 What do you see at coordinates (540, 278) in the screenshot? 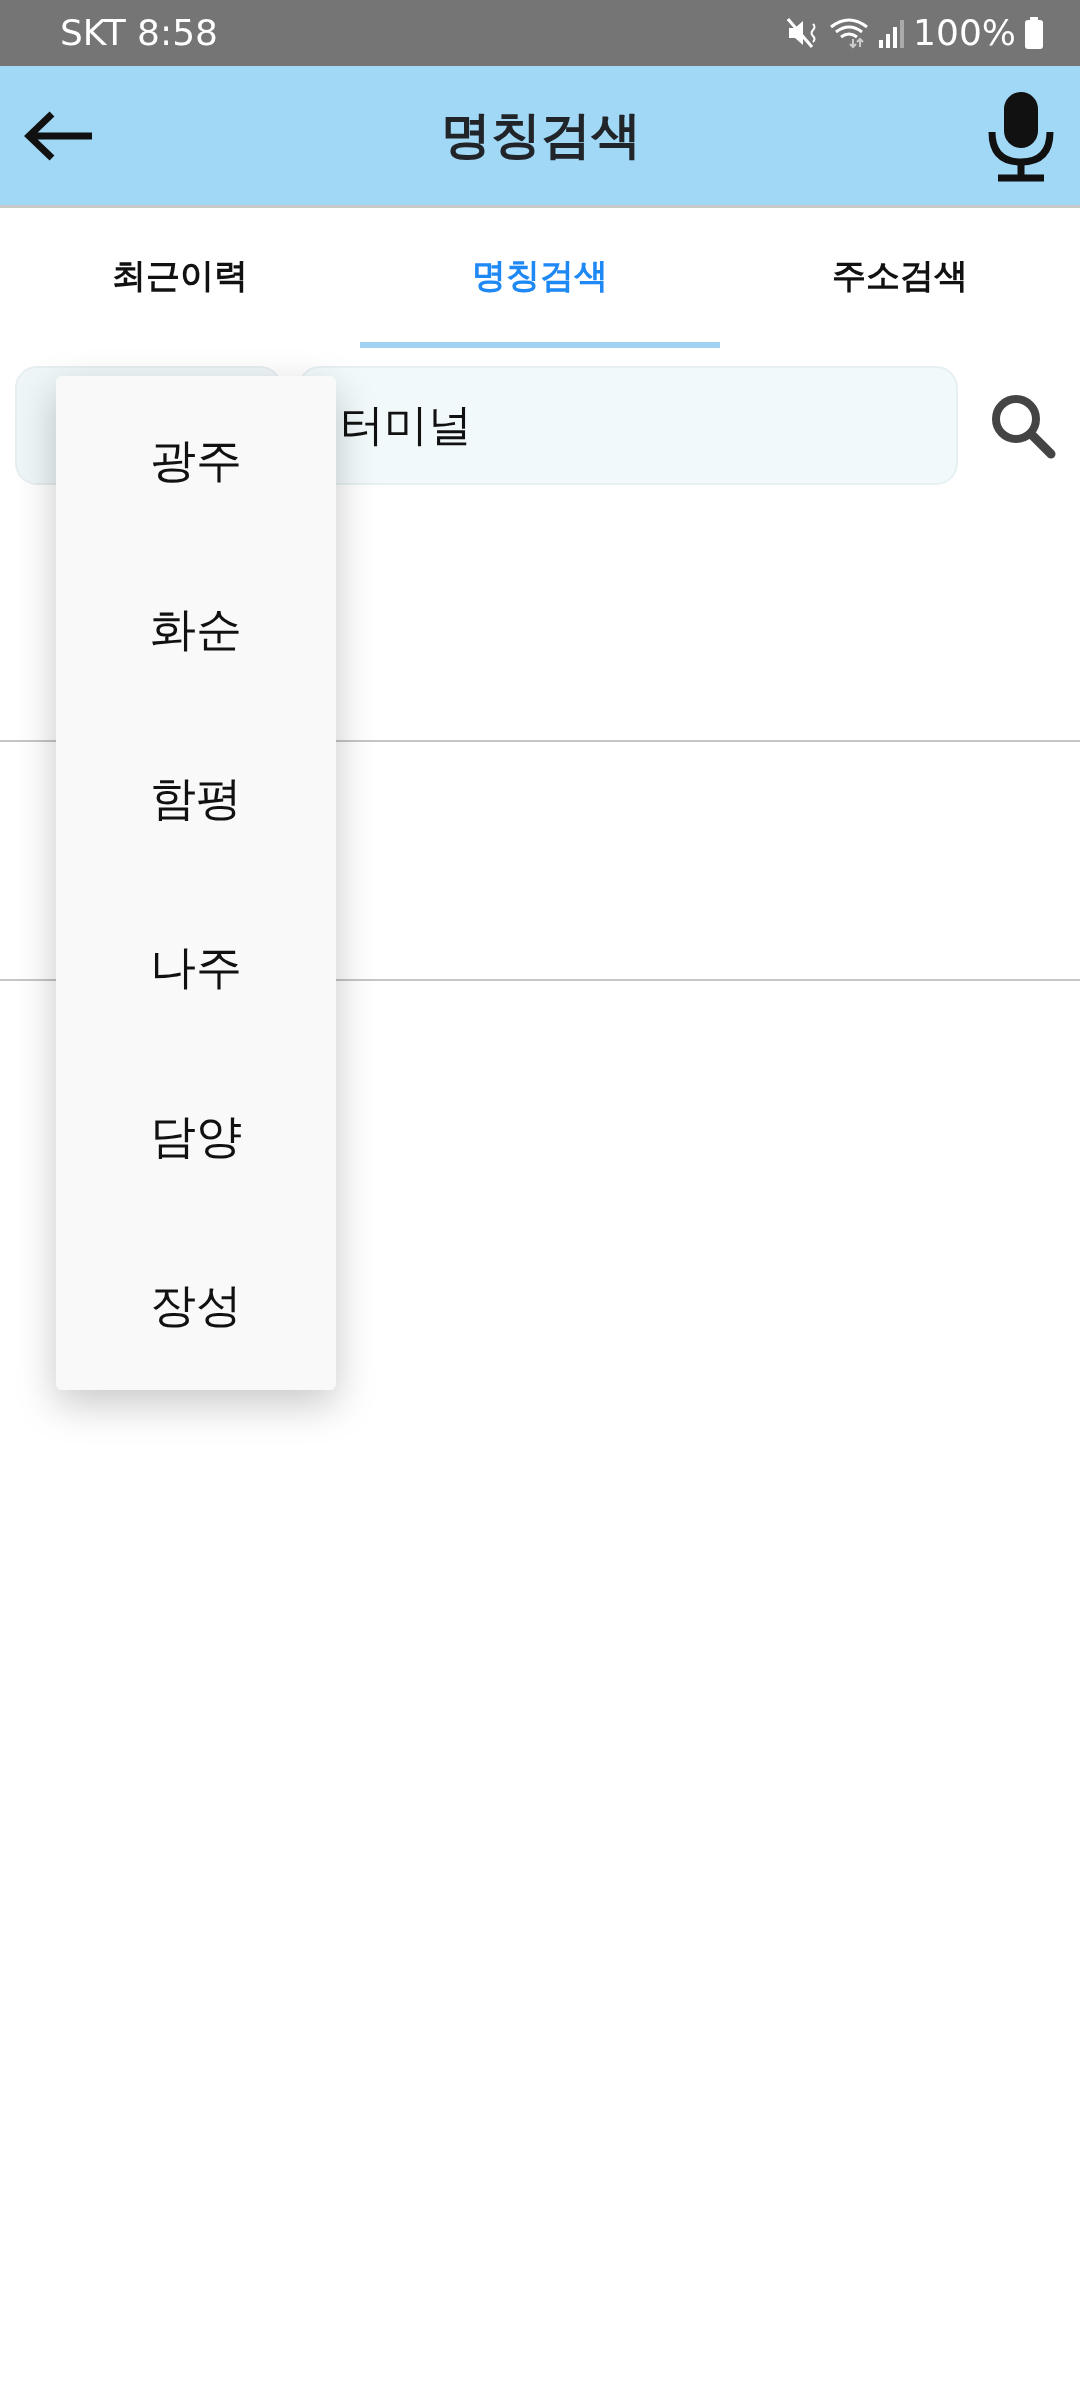
I see `tab: 명칭검색` at bounding box center [540, 278].